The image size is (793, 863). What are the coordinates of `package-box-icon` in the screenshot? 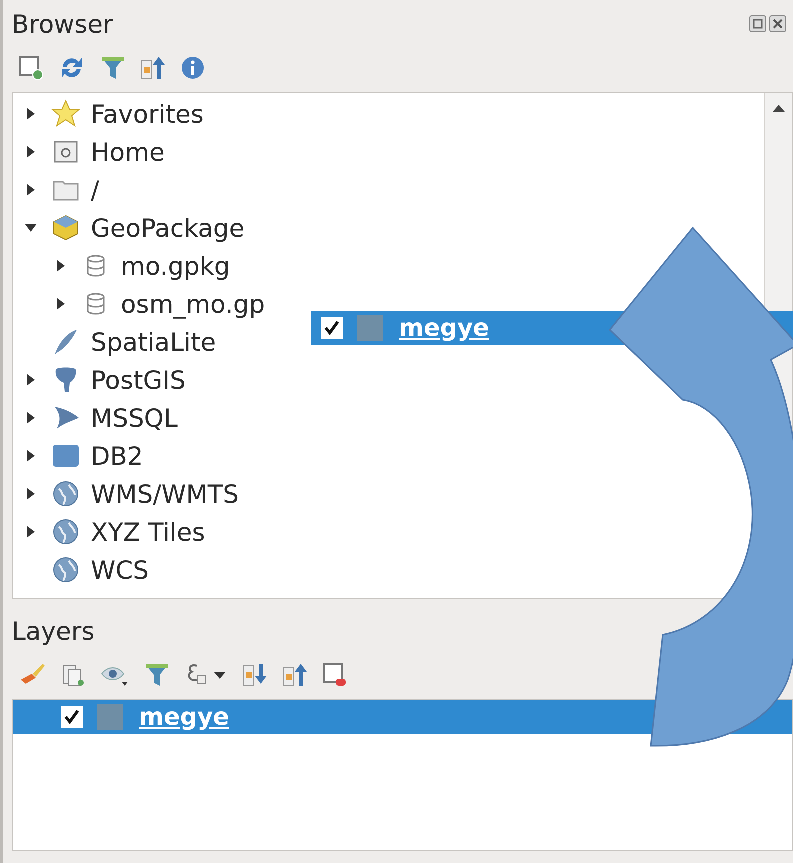 It's located at (66, 228).